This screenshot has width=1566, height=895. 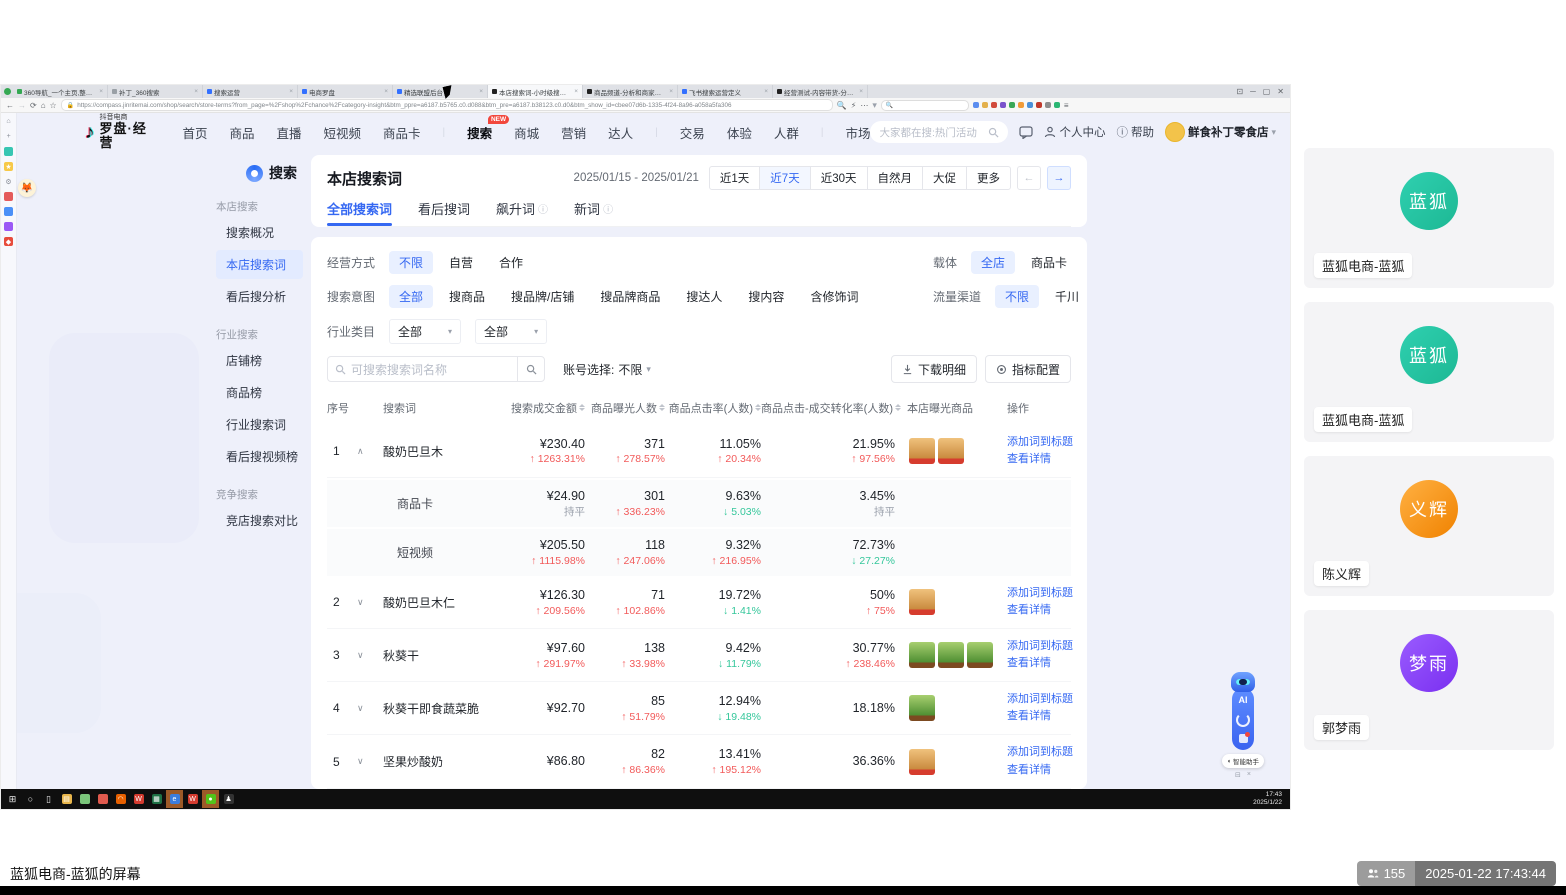 What do you see at coordinates (27, 188) in the screenshot?
I see `fox-assistant-icon: 🦊` at bounding box center [27, 188].